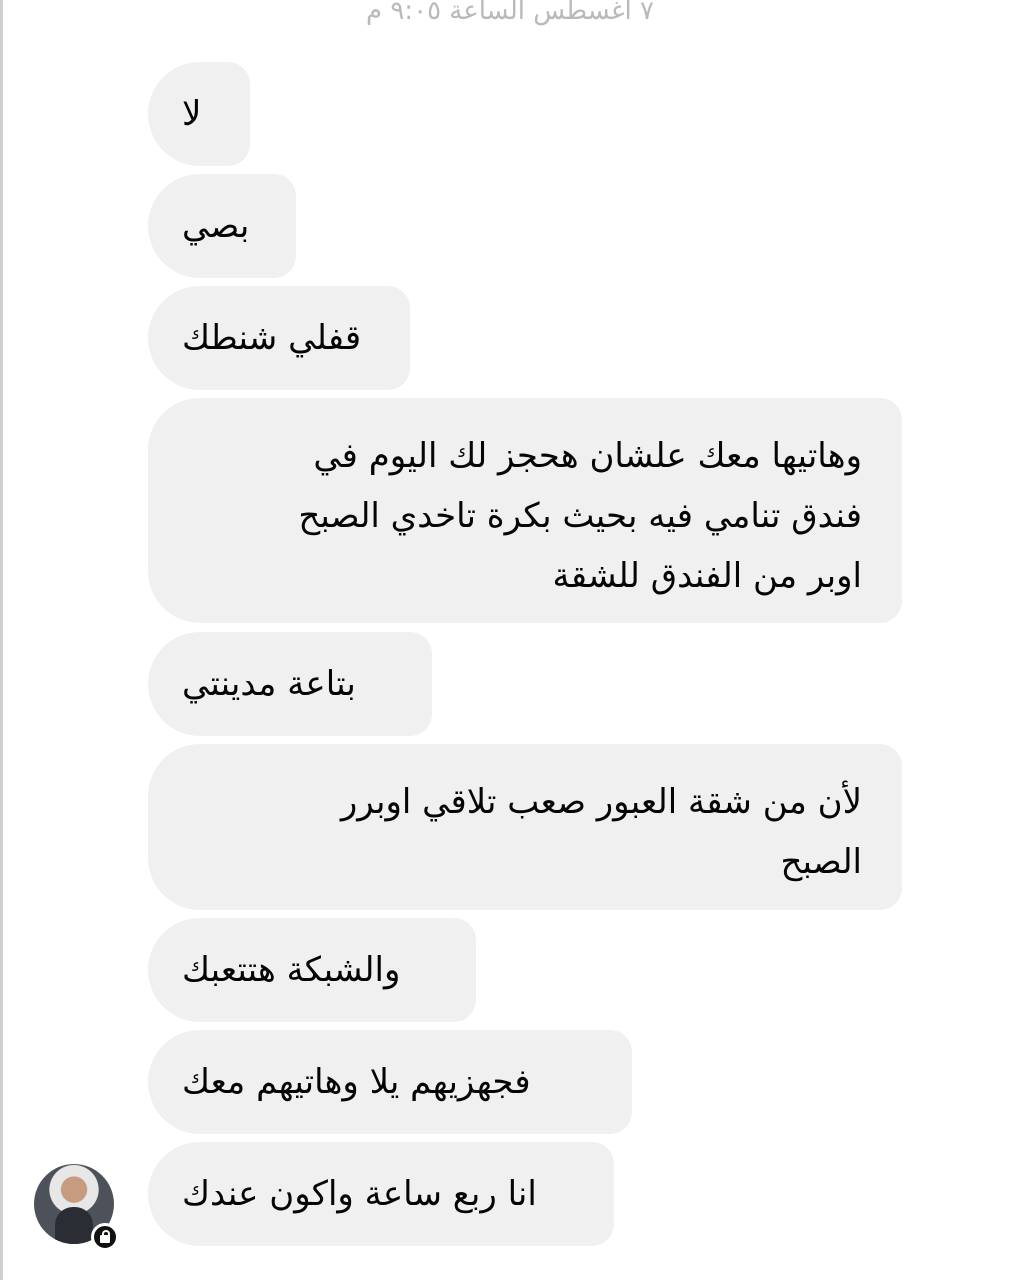 This screenshot has height=1280, width=1020. I want to click on message-bubble: والشبكة هتتعبك, so click(312, 970).